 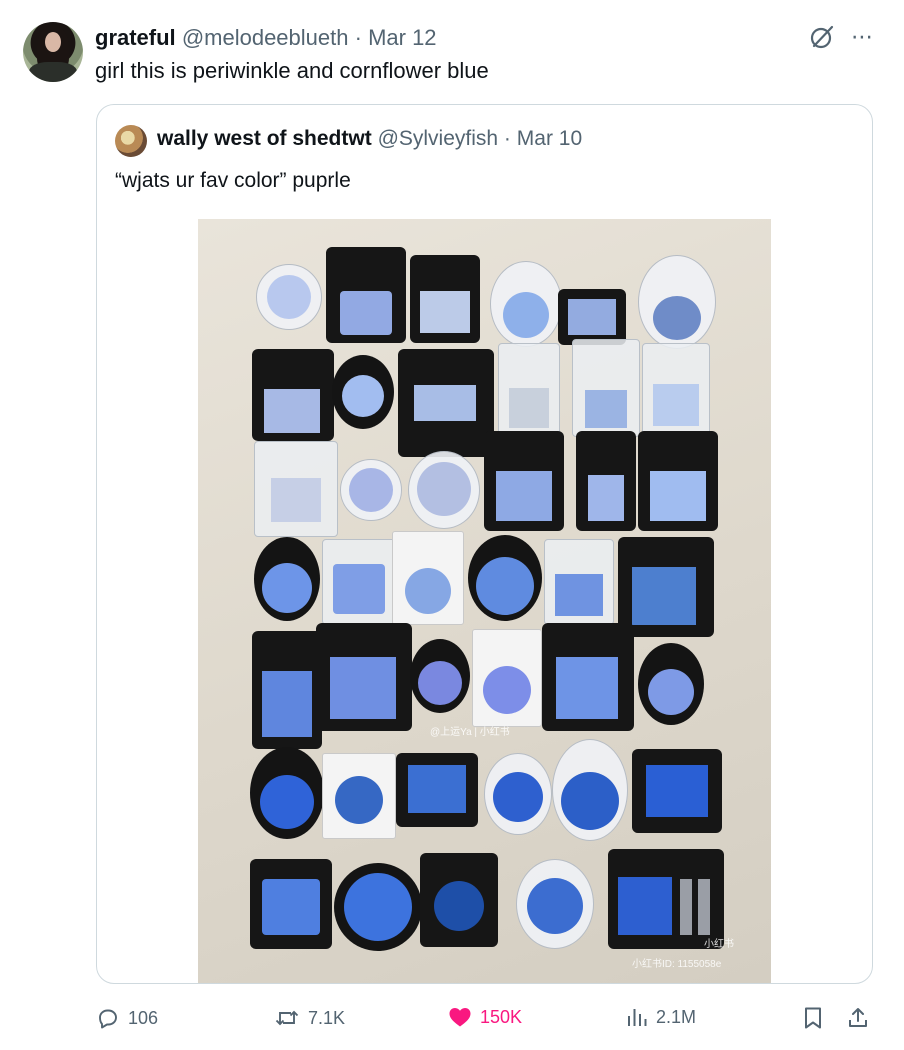 I want to click on reply-icon, so click(x=108, y=1019).